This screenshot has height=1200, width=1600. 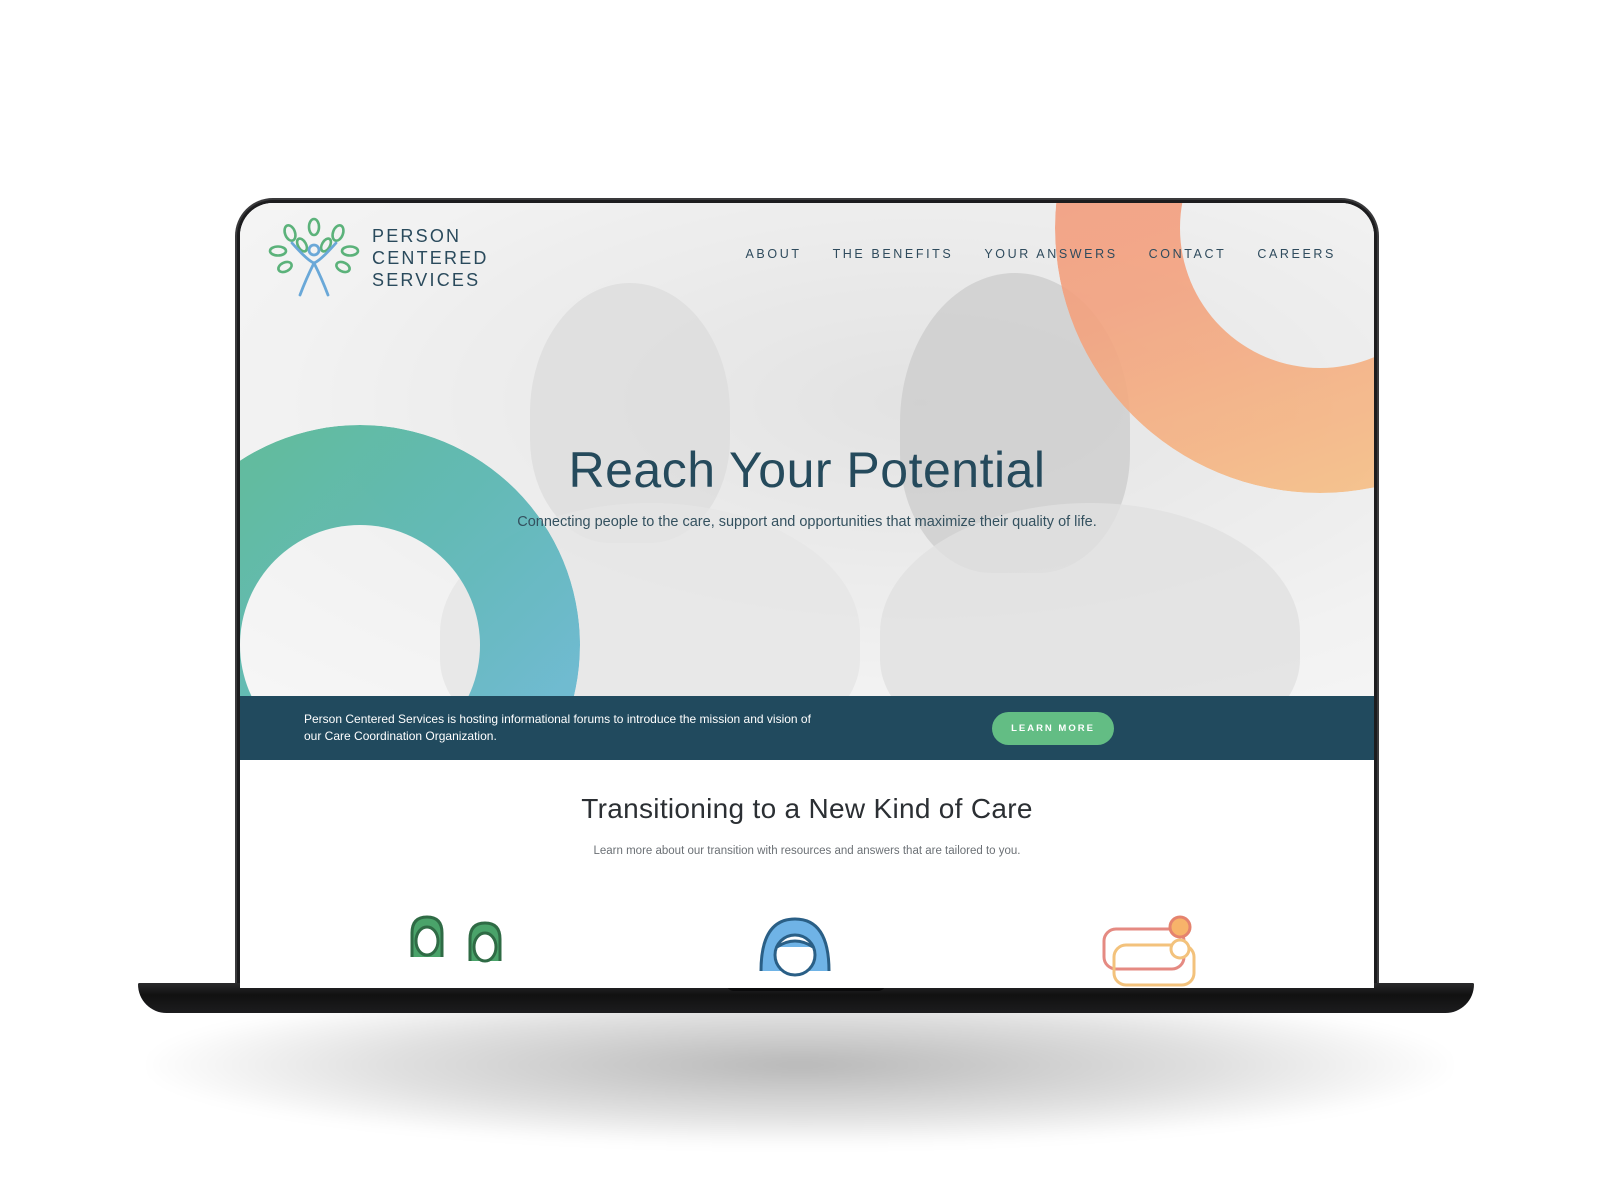 What do you see at coordinates (795, 949) in the screenshot?
I see `person-icon` at bounding box center [795, 949].